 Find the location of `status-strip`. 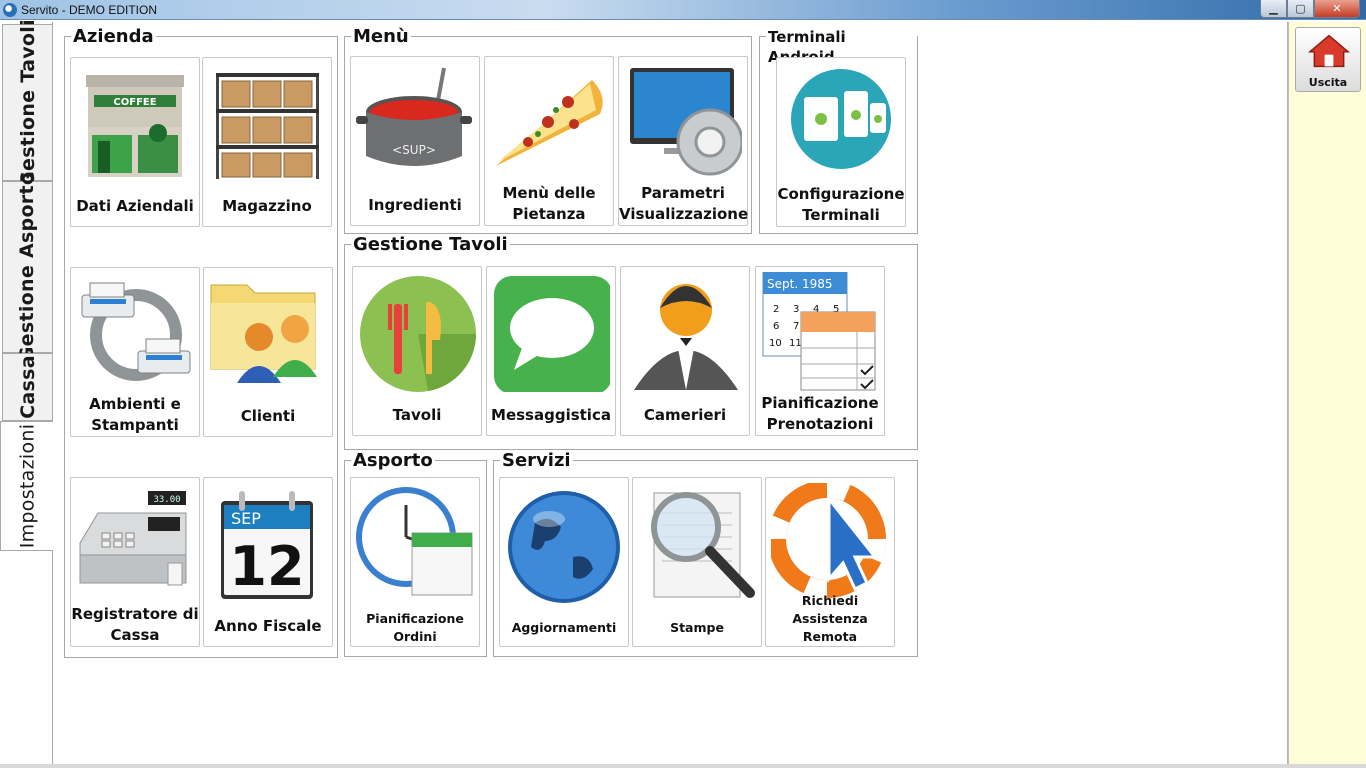

status-strip is located at coordinates (683, 766).